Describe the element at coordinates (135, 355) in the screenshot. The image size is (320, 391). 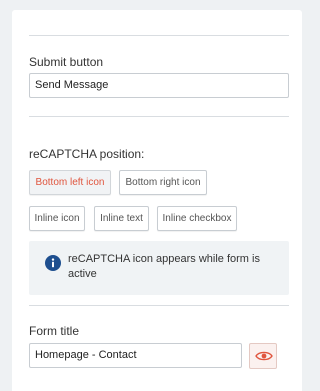
I see `form-title-input: Homepage - Contact` at that location.